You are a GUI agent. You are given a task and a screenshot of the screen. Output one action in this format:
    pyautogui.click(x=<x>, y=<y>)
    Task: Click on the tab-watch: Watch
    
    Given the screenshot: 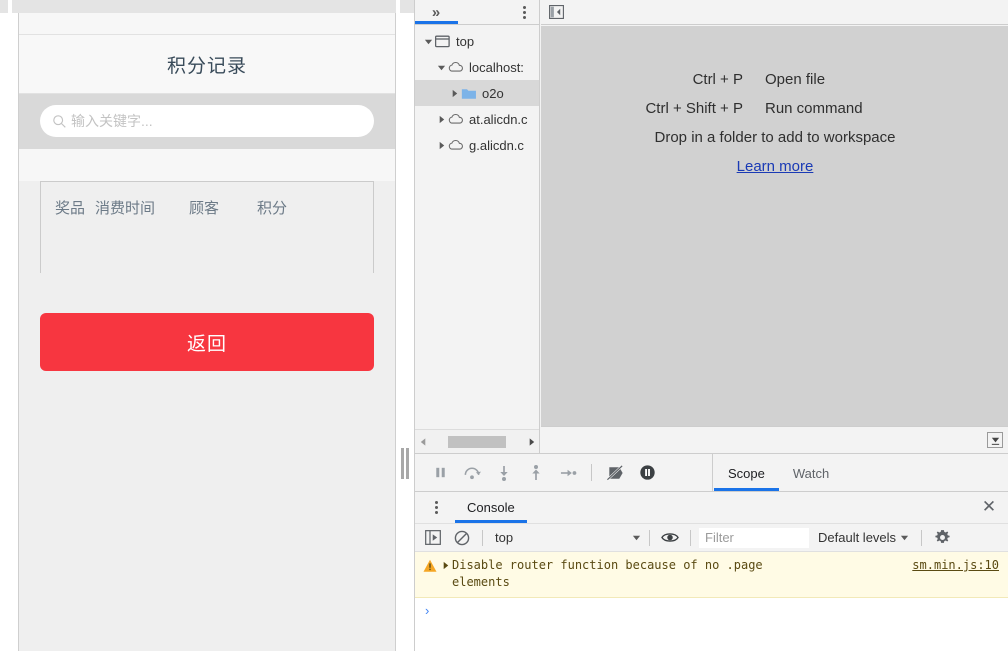 What is the action you would take?
    pyautogui.click(x=811, y=473)
    